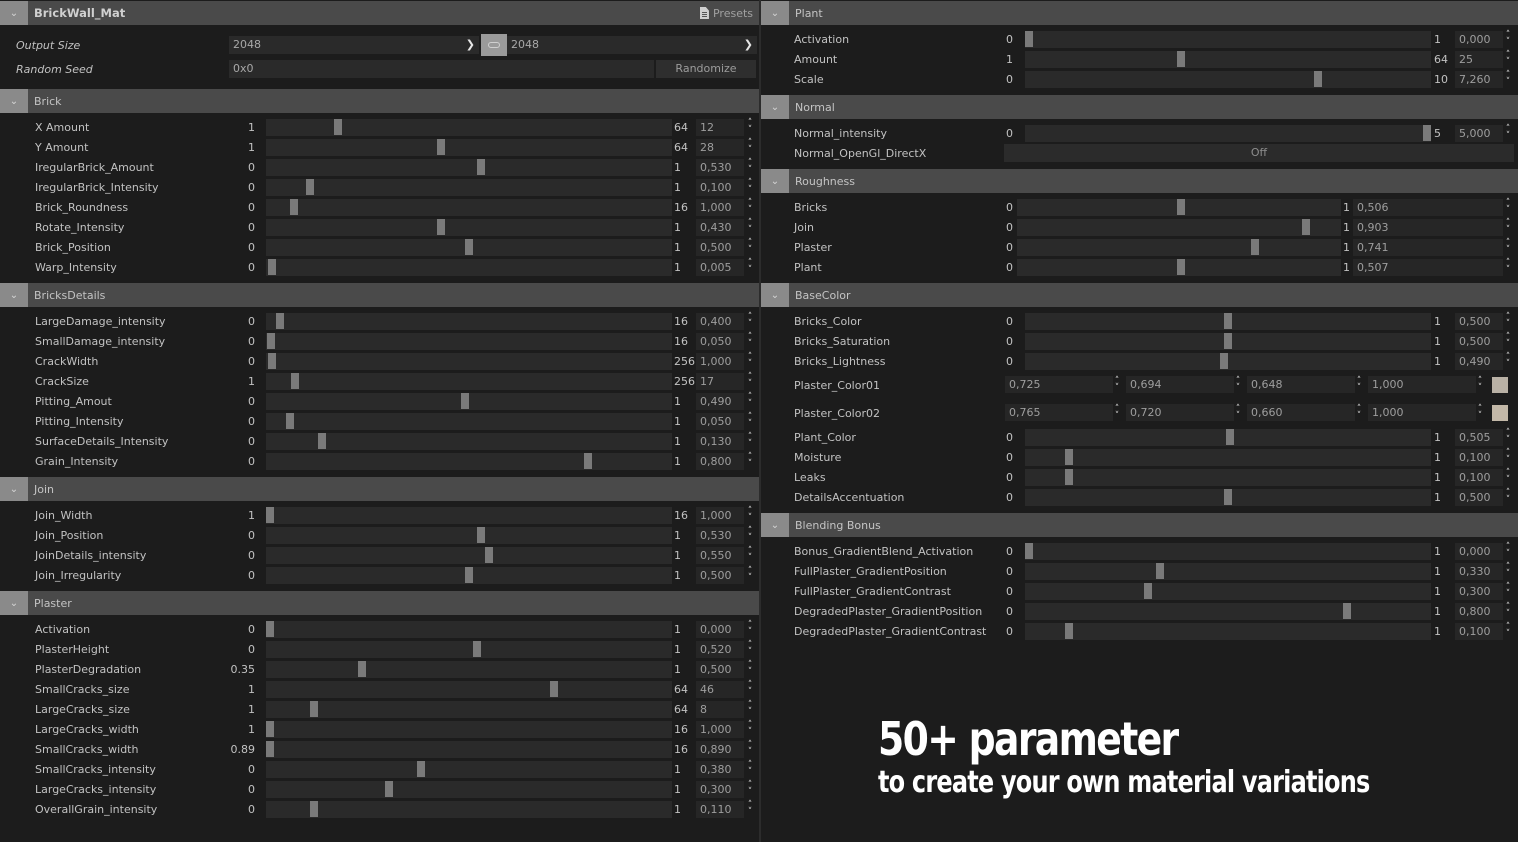 The image size is (1518, 842). I want to click on param-value-input: 0,890, so click(720, 749).